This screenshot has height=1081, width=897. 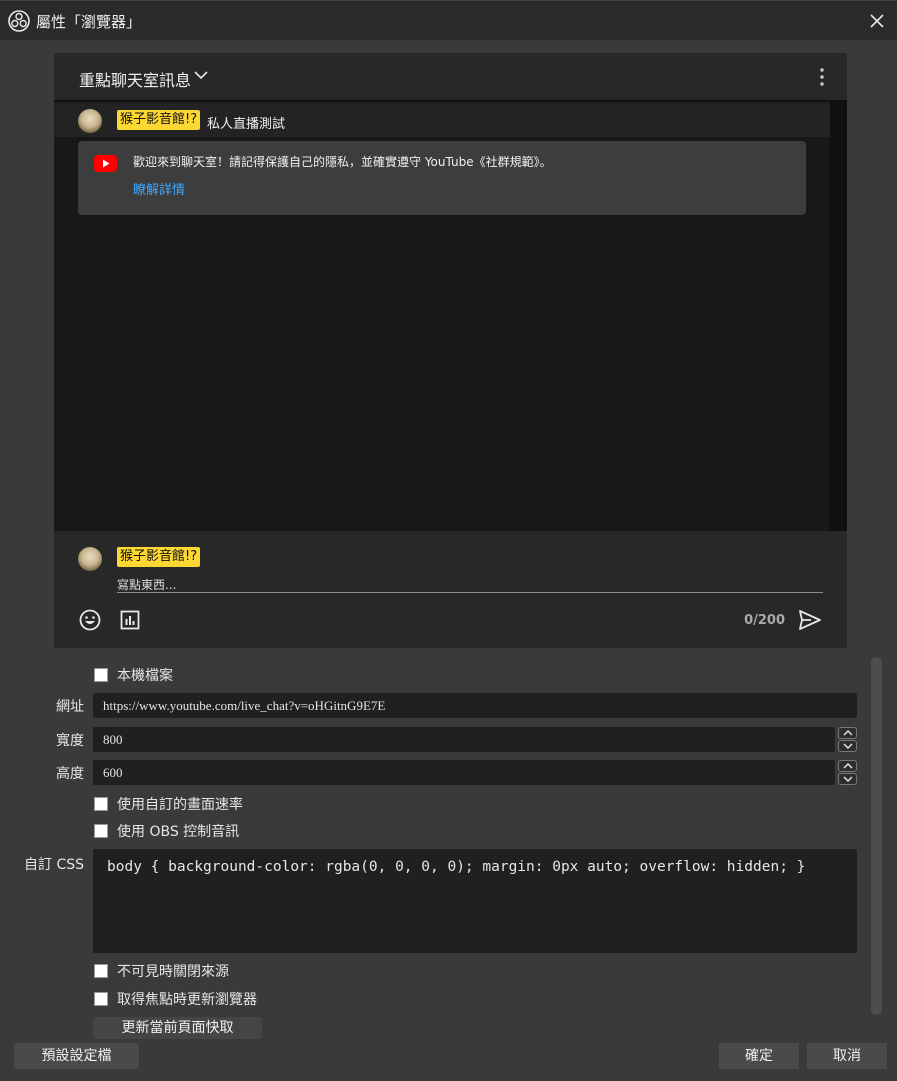 What do you see at coordinates (442, 120) in the screenshot?
I see `pinned-message: 猴子影音館!? 私人直播測試` at bounding box center [442, 120].